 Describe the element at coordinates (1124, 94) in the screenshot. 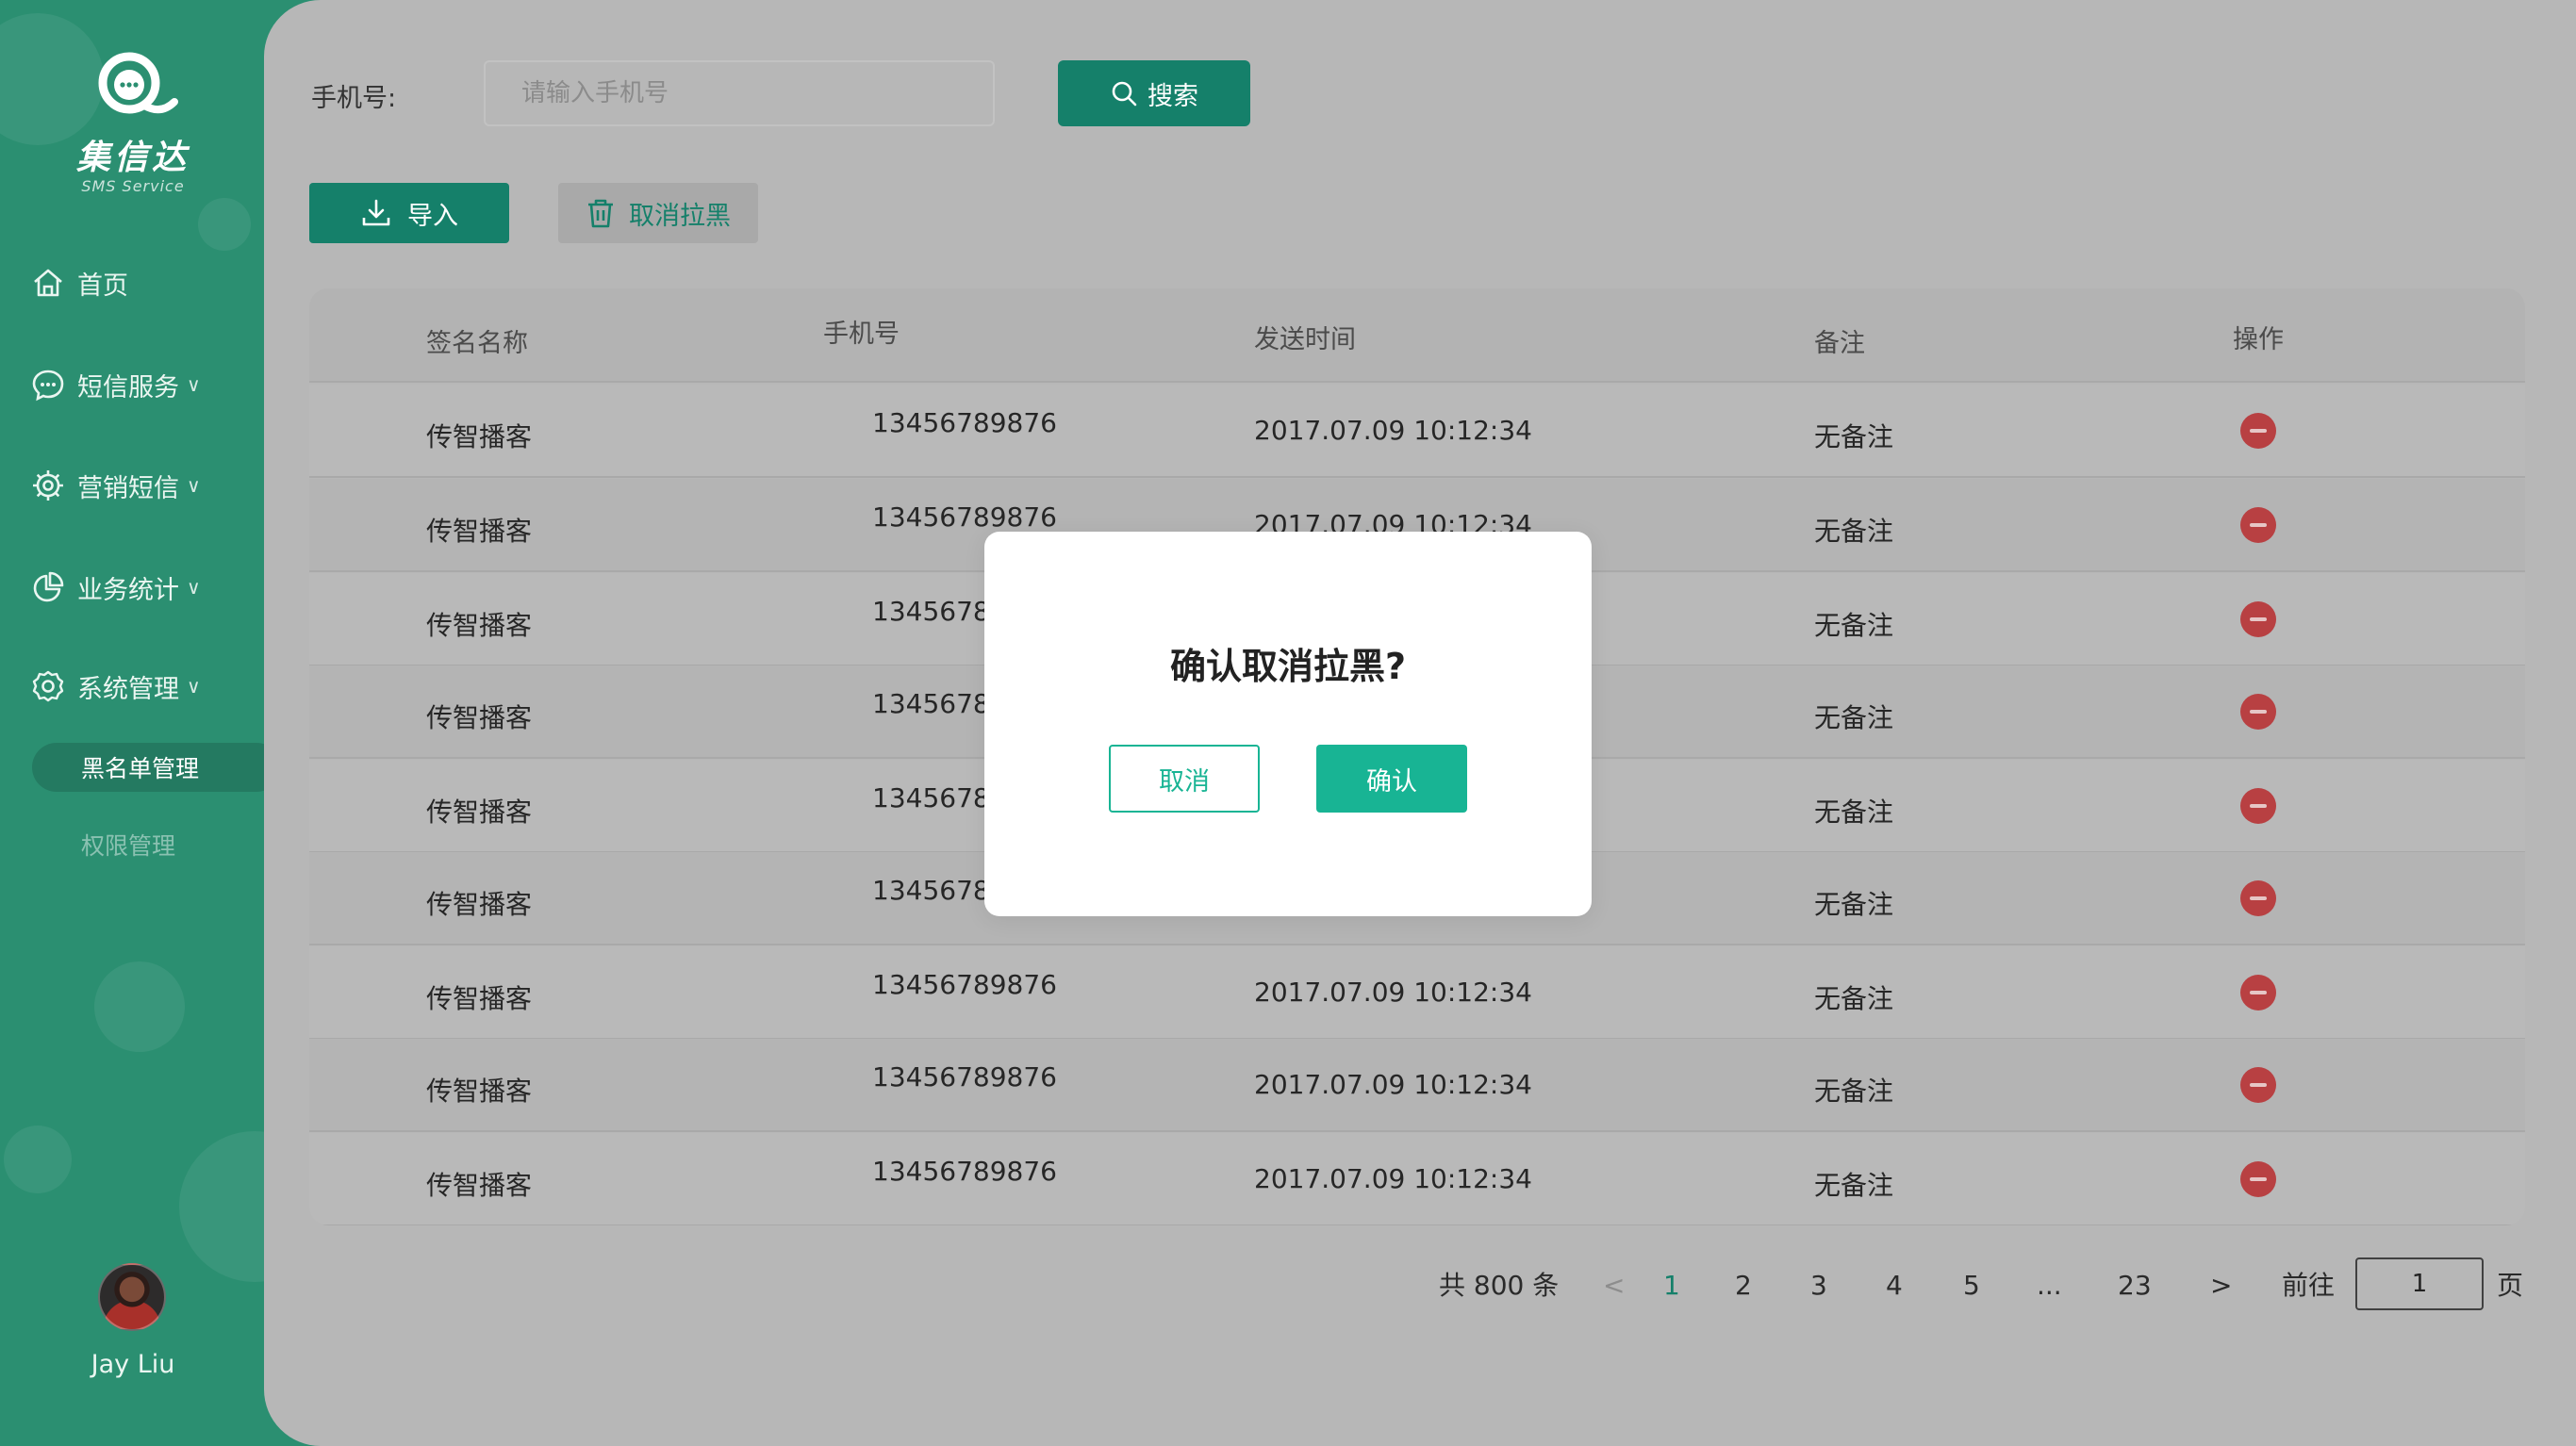

I see `search-icon` at that location.